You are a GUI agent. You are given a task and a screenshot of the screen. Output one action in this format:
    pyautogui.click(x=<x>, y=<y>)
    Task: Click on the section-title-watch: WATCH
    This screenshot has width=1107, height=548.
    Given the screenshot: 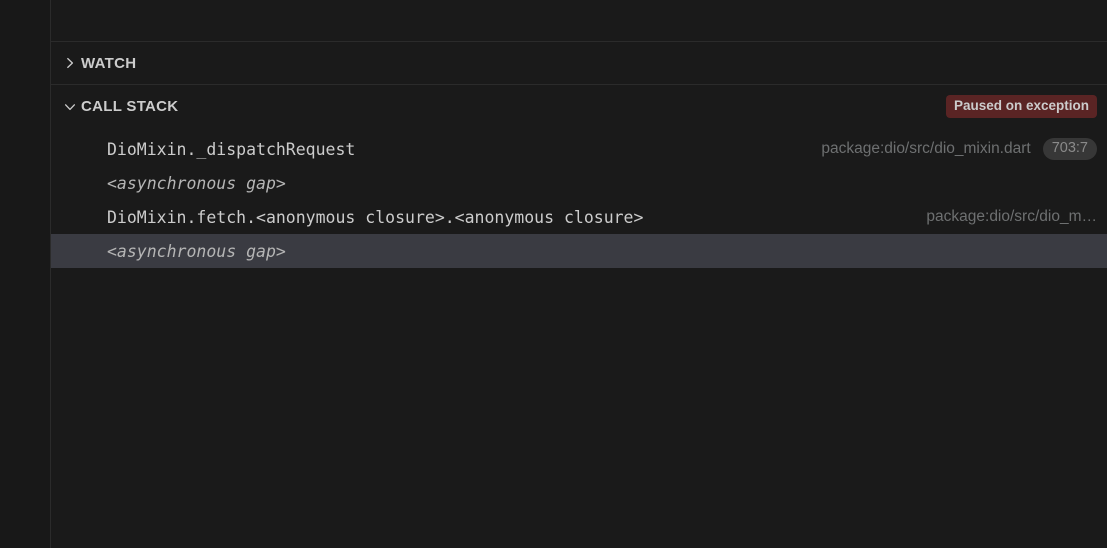 What is the action you would take?
    pyautogui.click(x=109, y=63)
    